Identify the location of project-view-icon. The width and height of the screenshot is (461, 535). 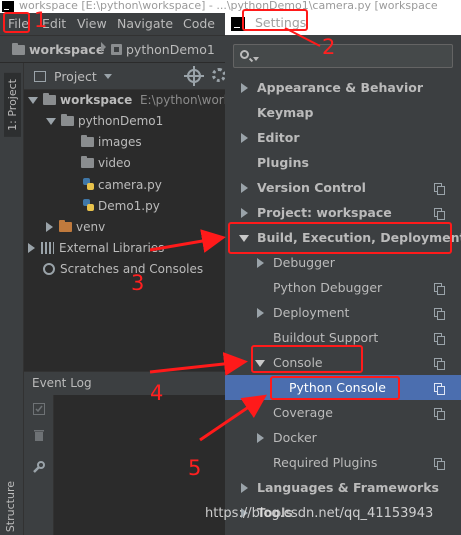
(40, 76).